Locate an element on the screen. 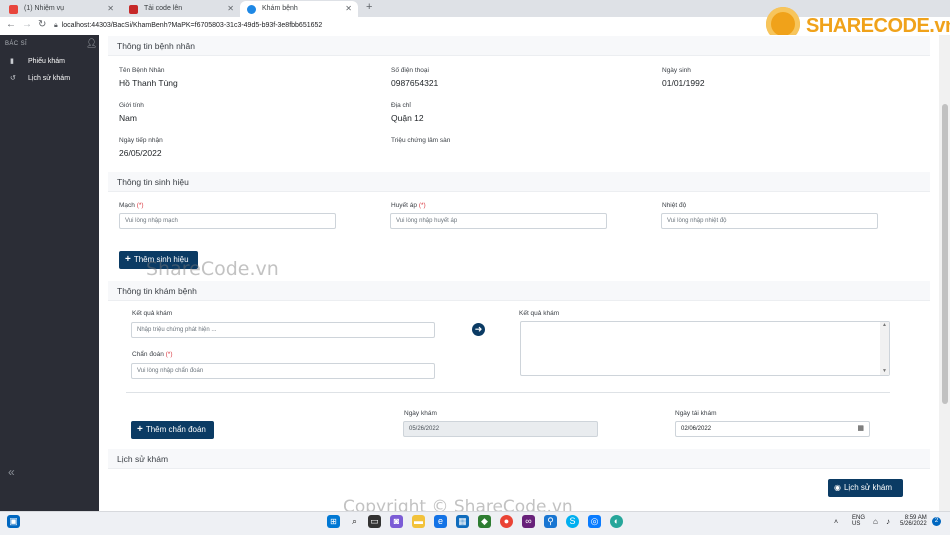 The image size is (950, 535). app-icon-2: ◎ is located at coordinates (594, 521).